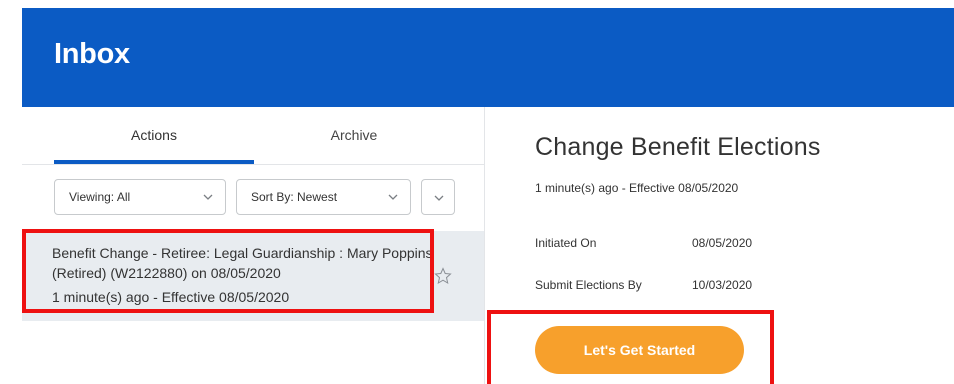 The height and width of the screenshot is (384, 954). Describe the element at coordinates (92, 54) in the screenshot. I see `page-title: Inbox` at that location.